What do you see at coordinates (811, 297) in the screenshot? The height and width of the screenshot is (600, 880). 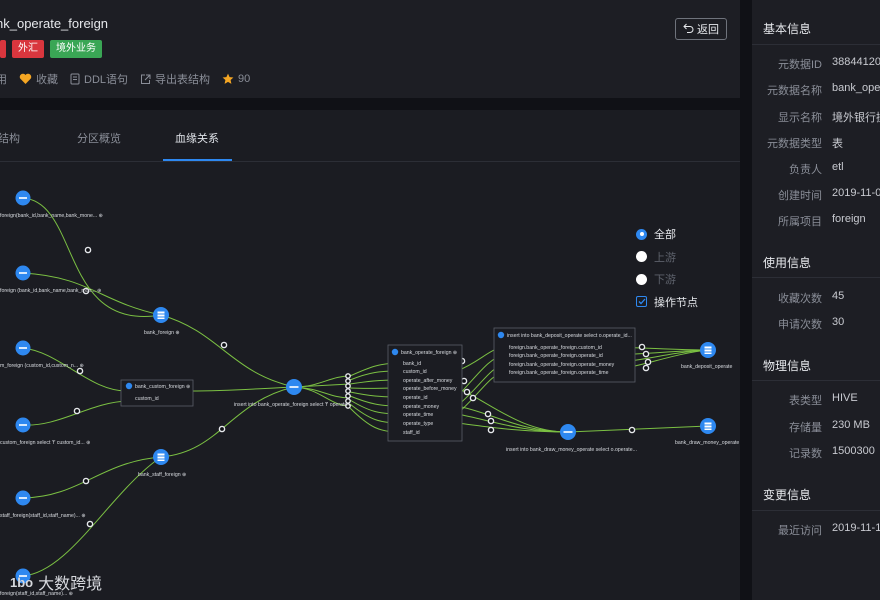 I see `info-row: 收藏次数 45` at bounding box center [811, 297].